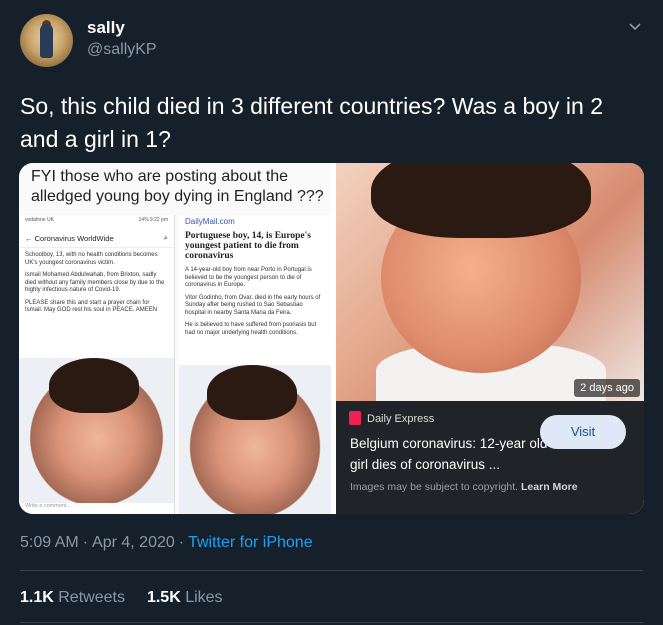 The width and height of the screenshot is (663, 625). I want to click on tweet-stats: 1.1K Retweets 1.5K Likes, so click(121, 598).